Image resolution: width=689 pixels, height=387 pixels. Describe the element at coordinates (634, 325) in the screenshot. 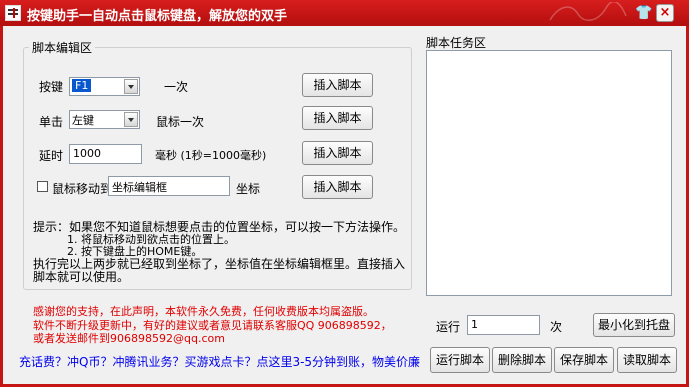

I see `minimize-to-tray-button: 最小化到托盘` at that location.